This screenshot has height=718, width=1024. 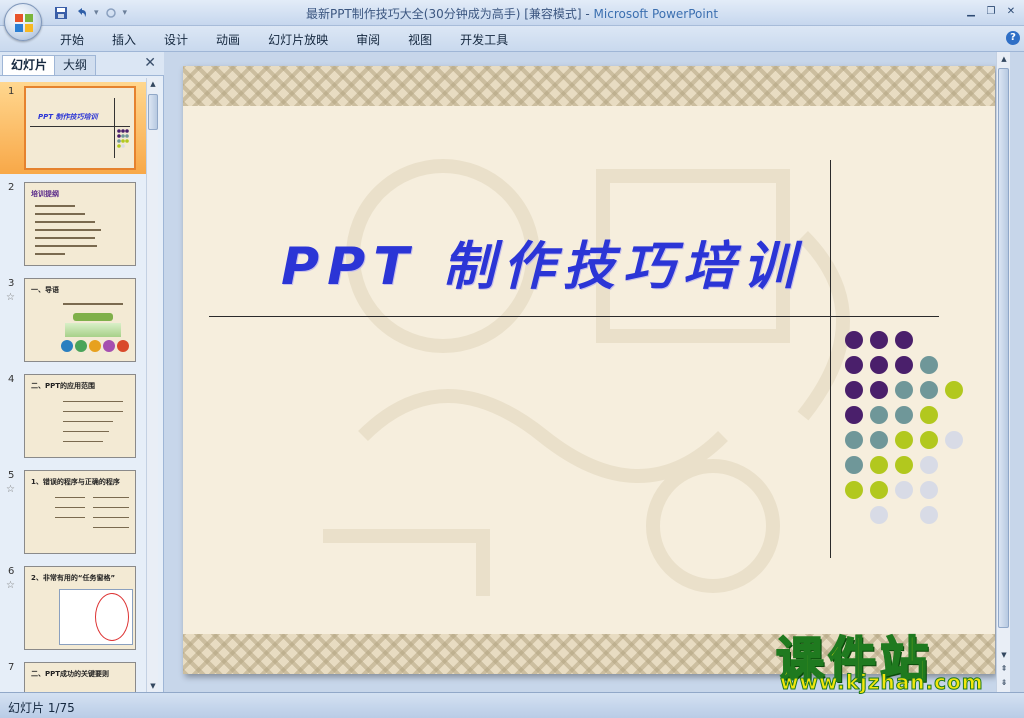 I want to click on thumbnail-title: PPT 制作技巧培训, so click(x=68, y=117).